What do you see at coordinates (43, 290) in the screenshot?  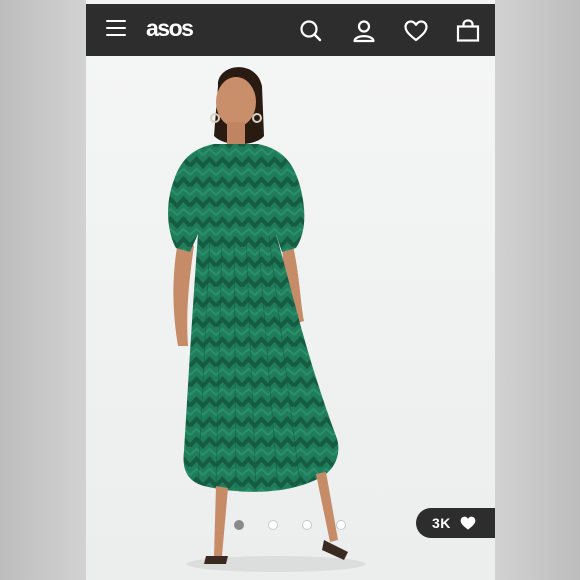 I see `left-backdrop` at bounding box center [43, 290].